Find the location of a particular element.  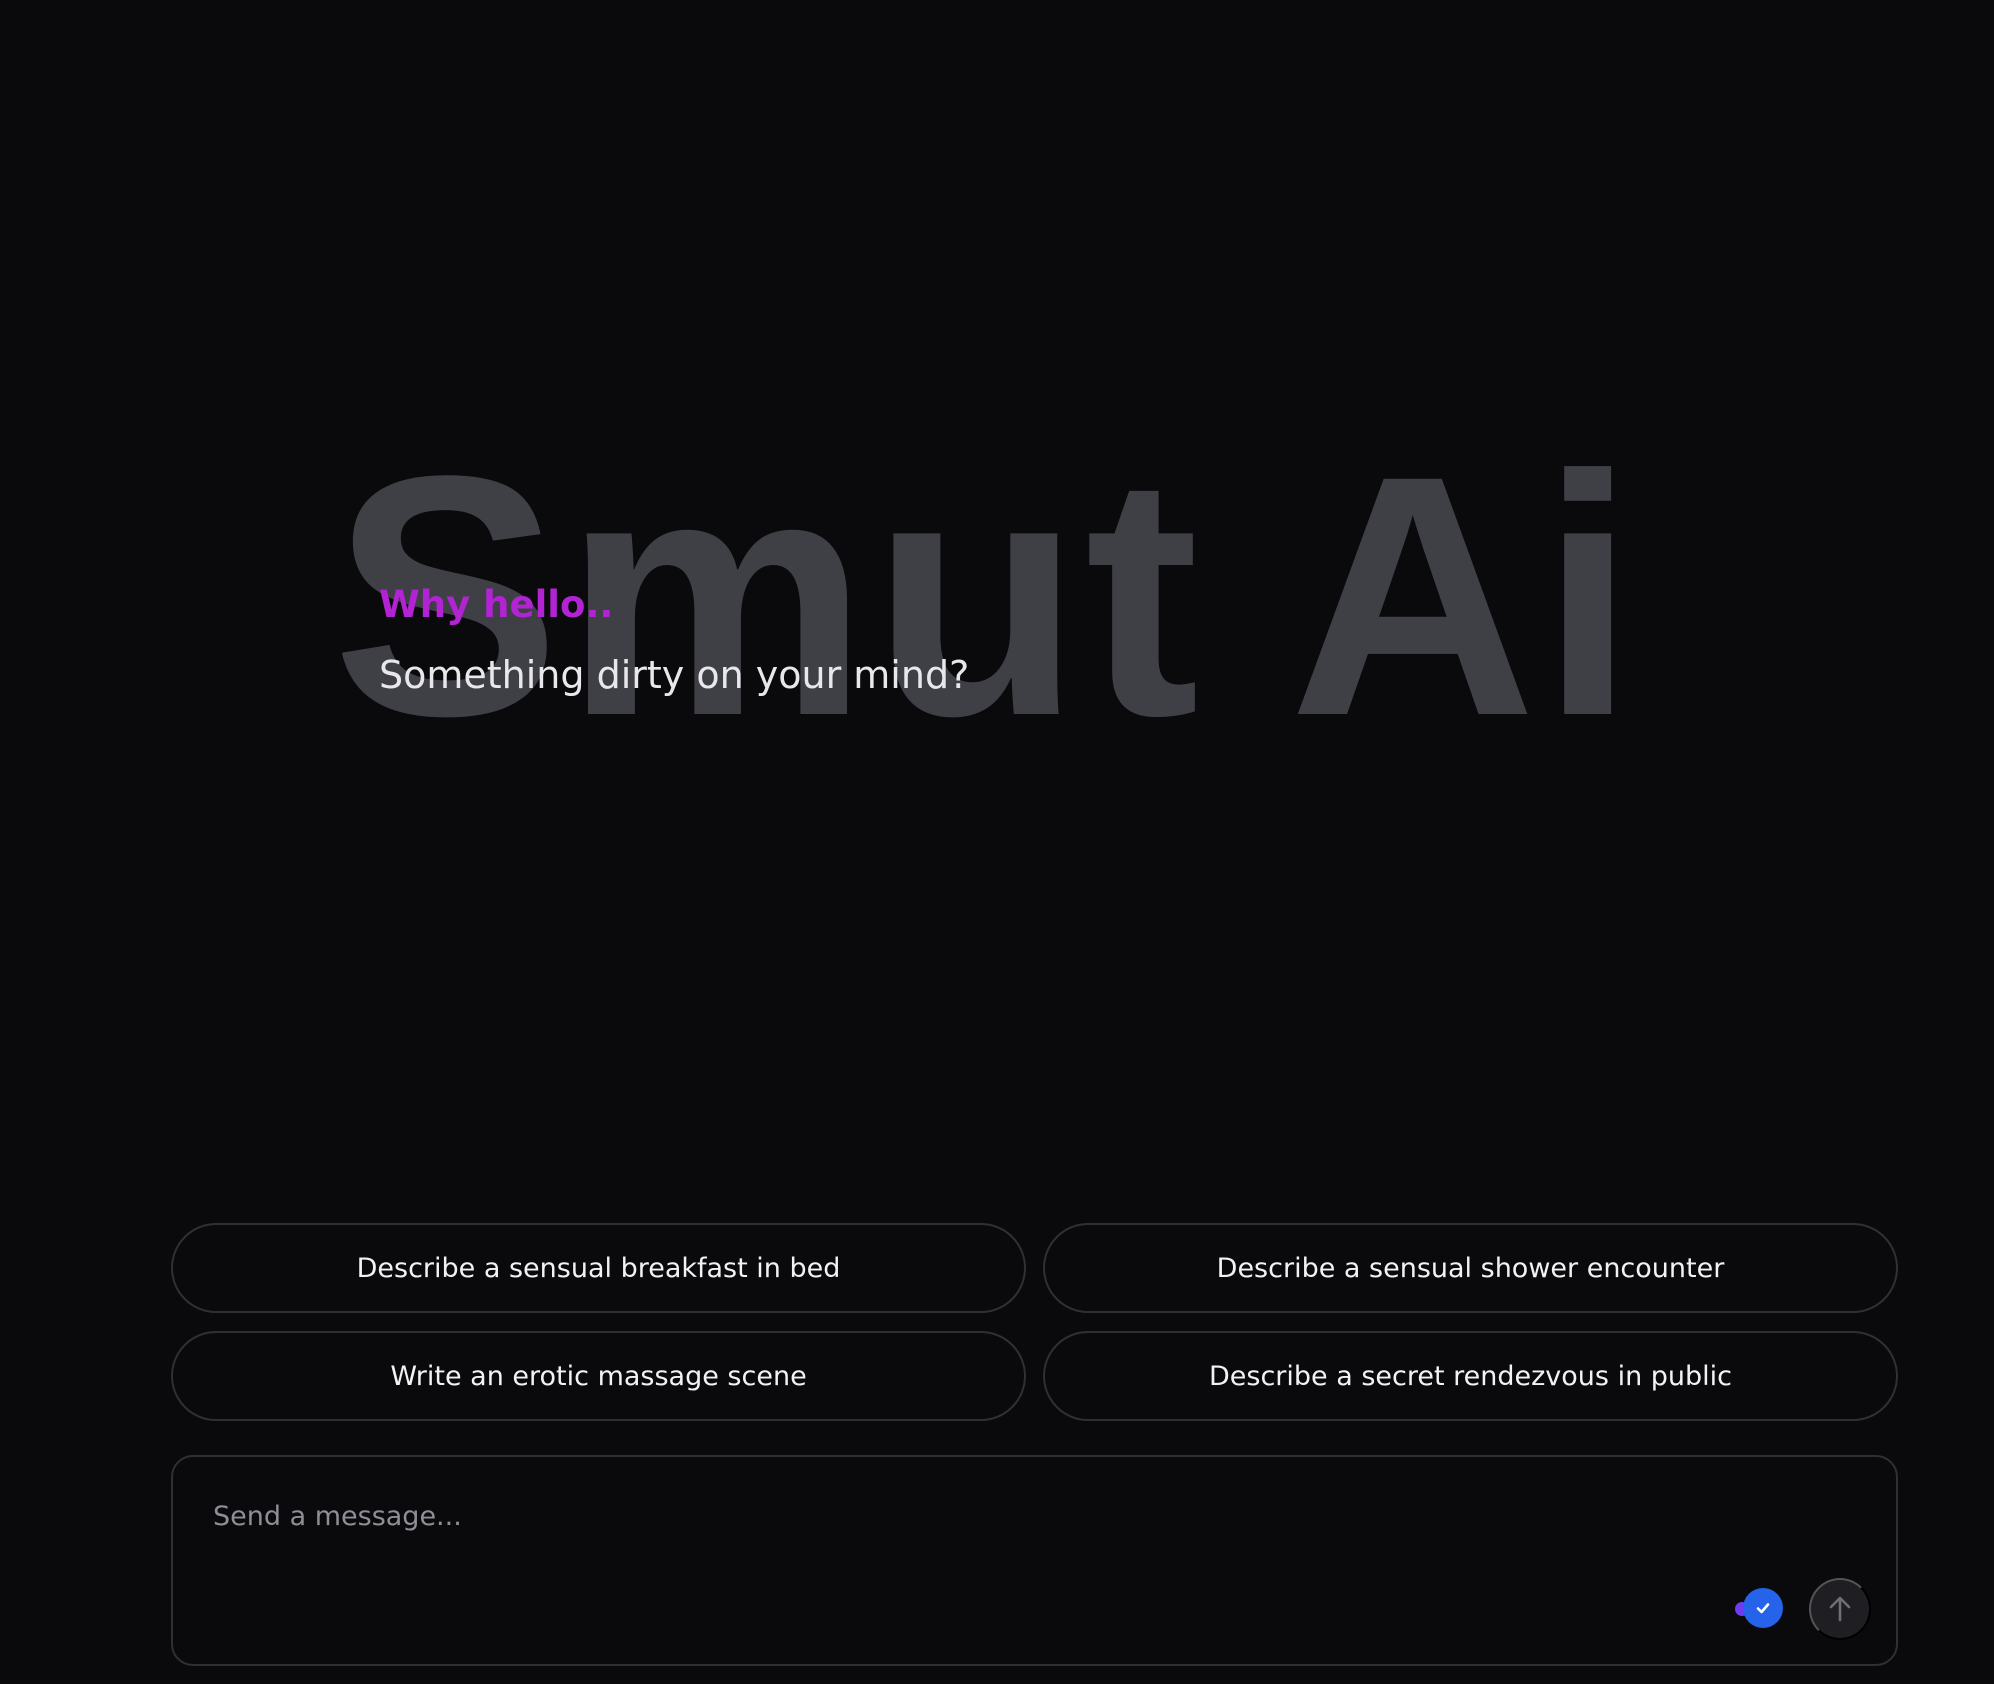

check-icon-glyph is located at coordinates (1763, 1608).